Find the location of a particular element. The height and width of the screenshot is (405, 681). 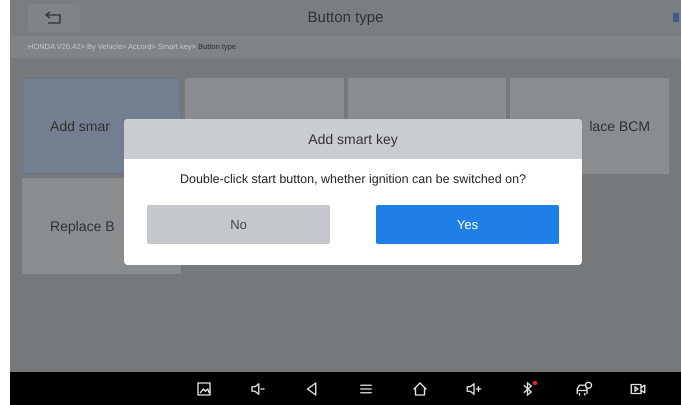

back-button is located at coordinates (54, 18).